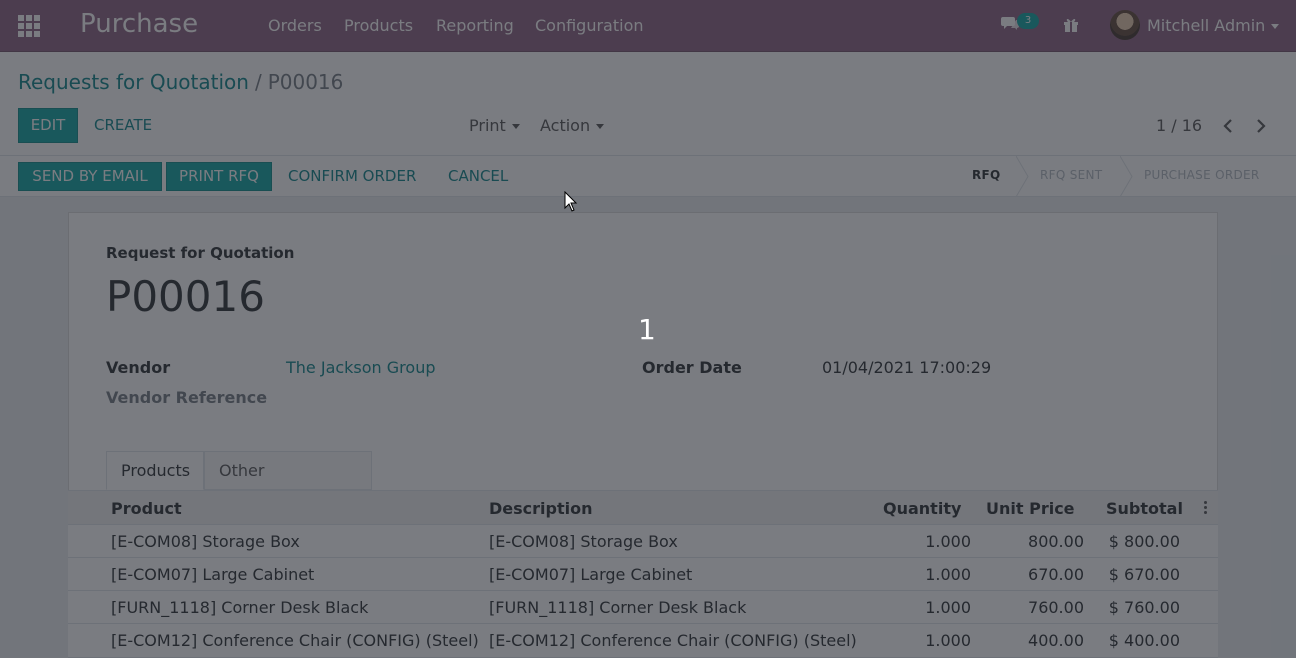 Image resolution: width=1296 pixels, height=658 pixels. Describe the element at coordinates (155, 470) in the screenshot. I see `tab-products: Products` at that location.